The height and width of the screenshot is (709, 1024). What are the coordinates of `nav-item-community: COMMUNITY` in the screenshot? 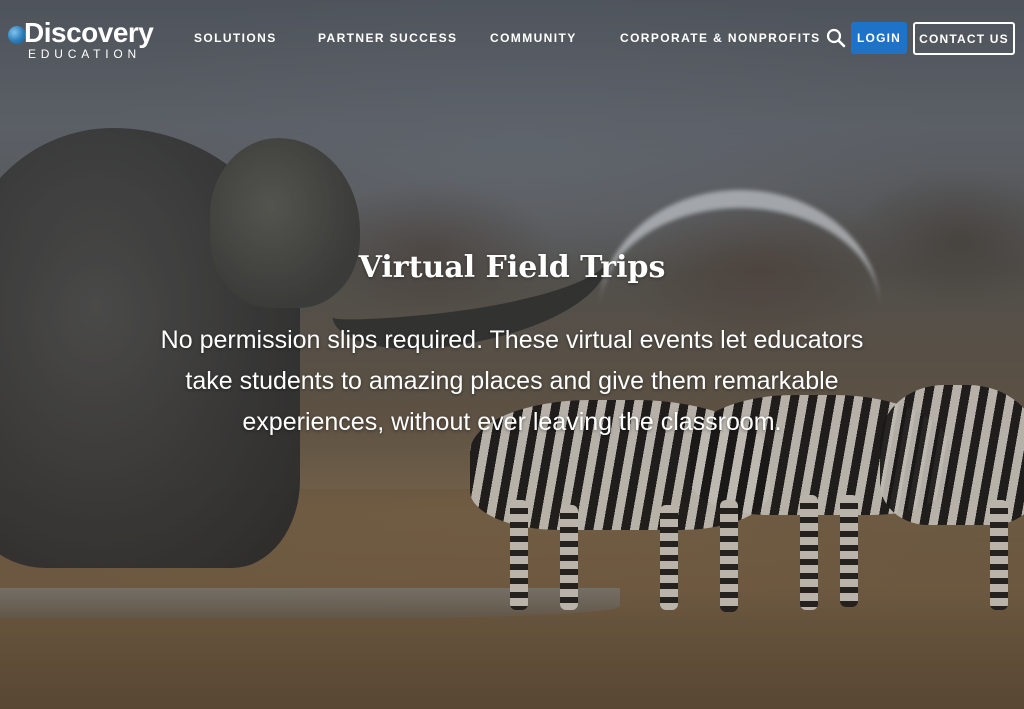 It's located at (533, 38).